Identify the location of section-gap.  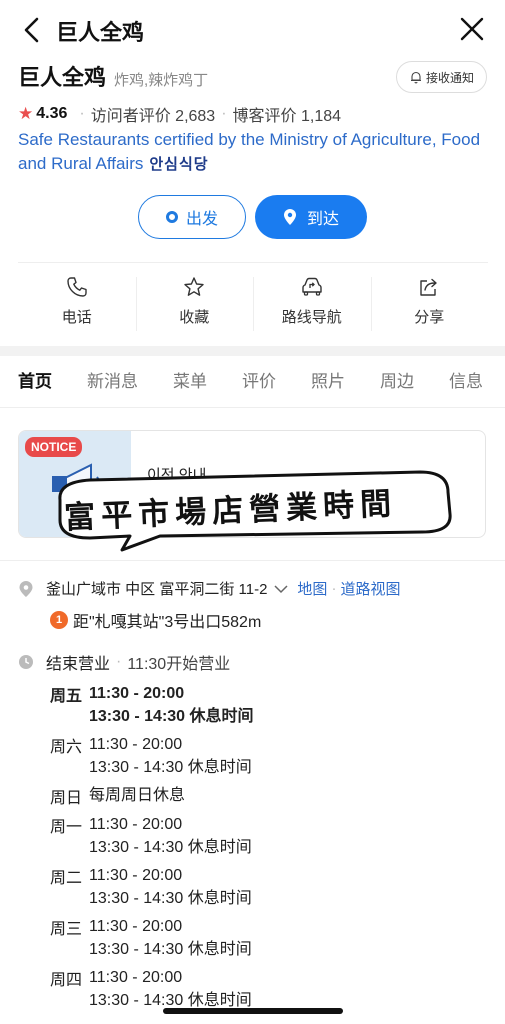
(252, 351).